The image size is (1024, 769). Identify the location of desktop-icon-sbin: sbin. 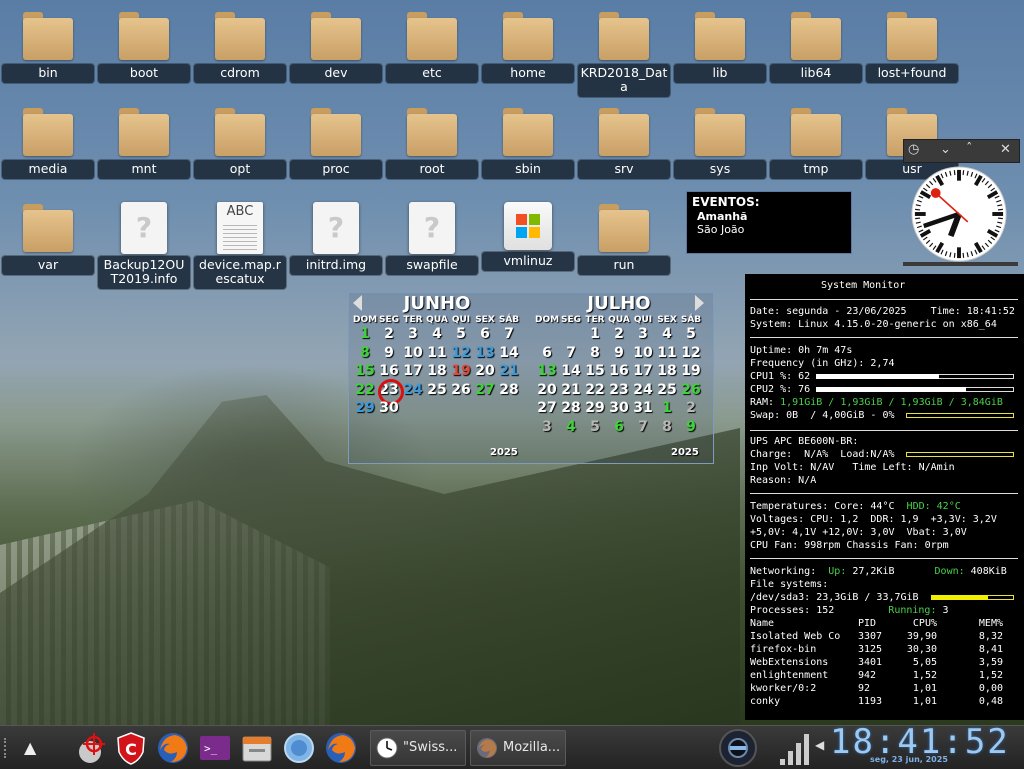
(528, 139).